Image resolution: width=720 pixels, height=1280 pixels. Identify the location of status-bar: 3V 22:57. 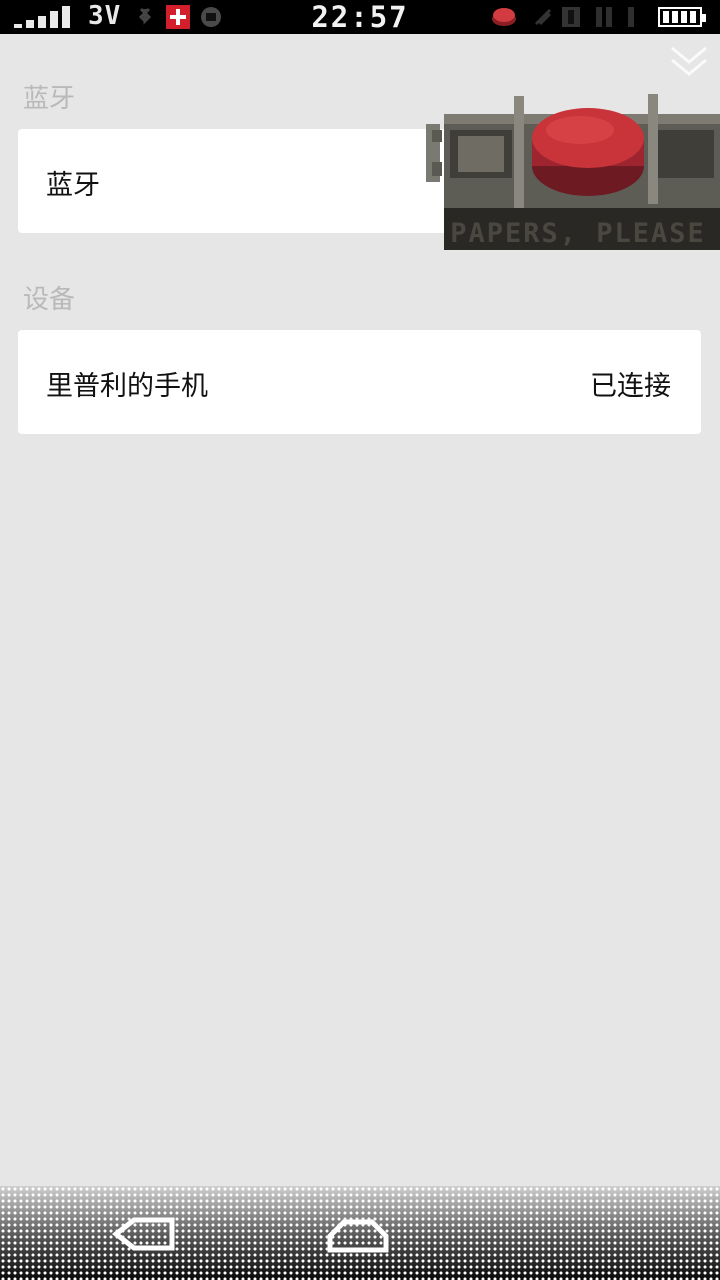
(360, 17).